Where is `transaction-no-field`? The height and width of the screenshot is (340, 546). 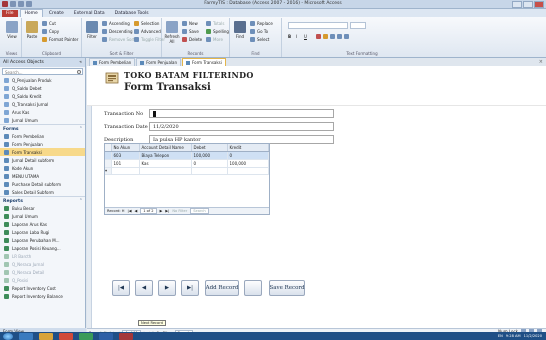 transaction-no-field is located at coordinates (241, 113).